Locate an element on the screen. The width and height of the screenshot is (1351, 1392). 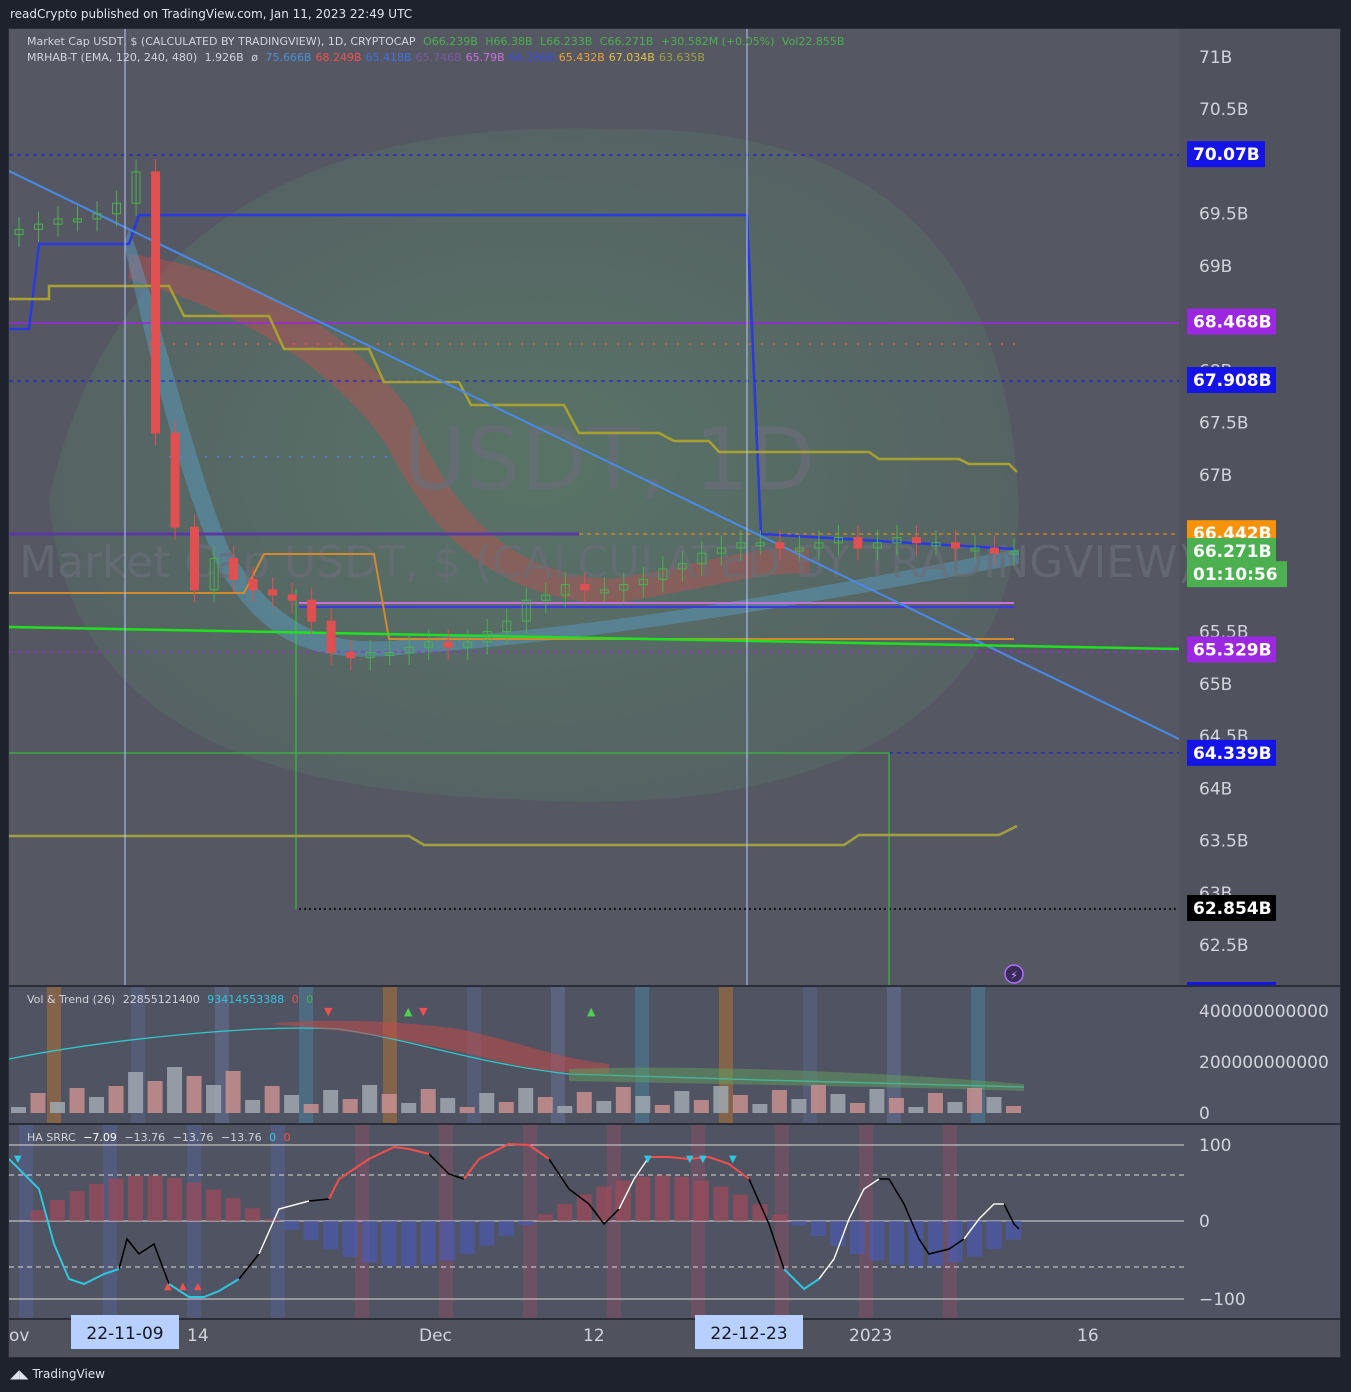
srrc-signal-3: ▲ is located at coordinates (183, 1286).